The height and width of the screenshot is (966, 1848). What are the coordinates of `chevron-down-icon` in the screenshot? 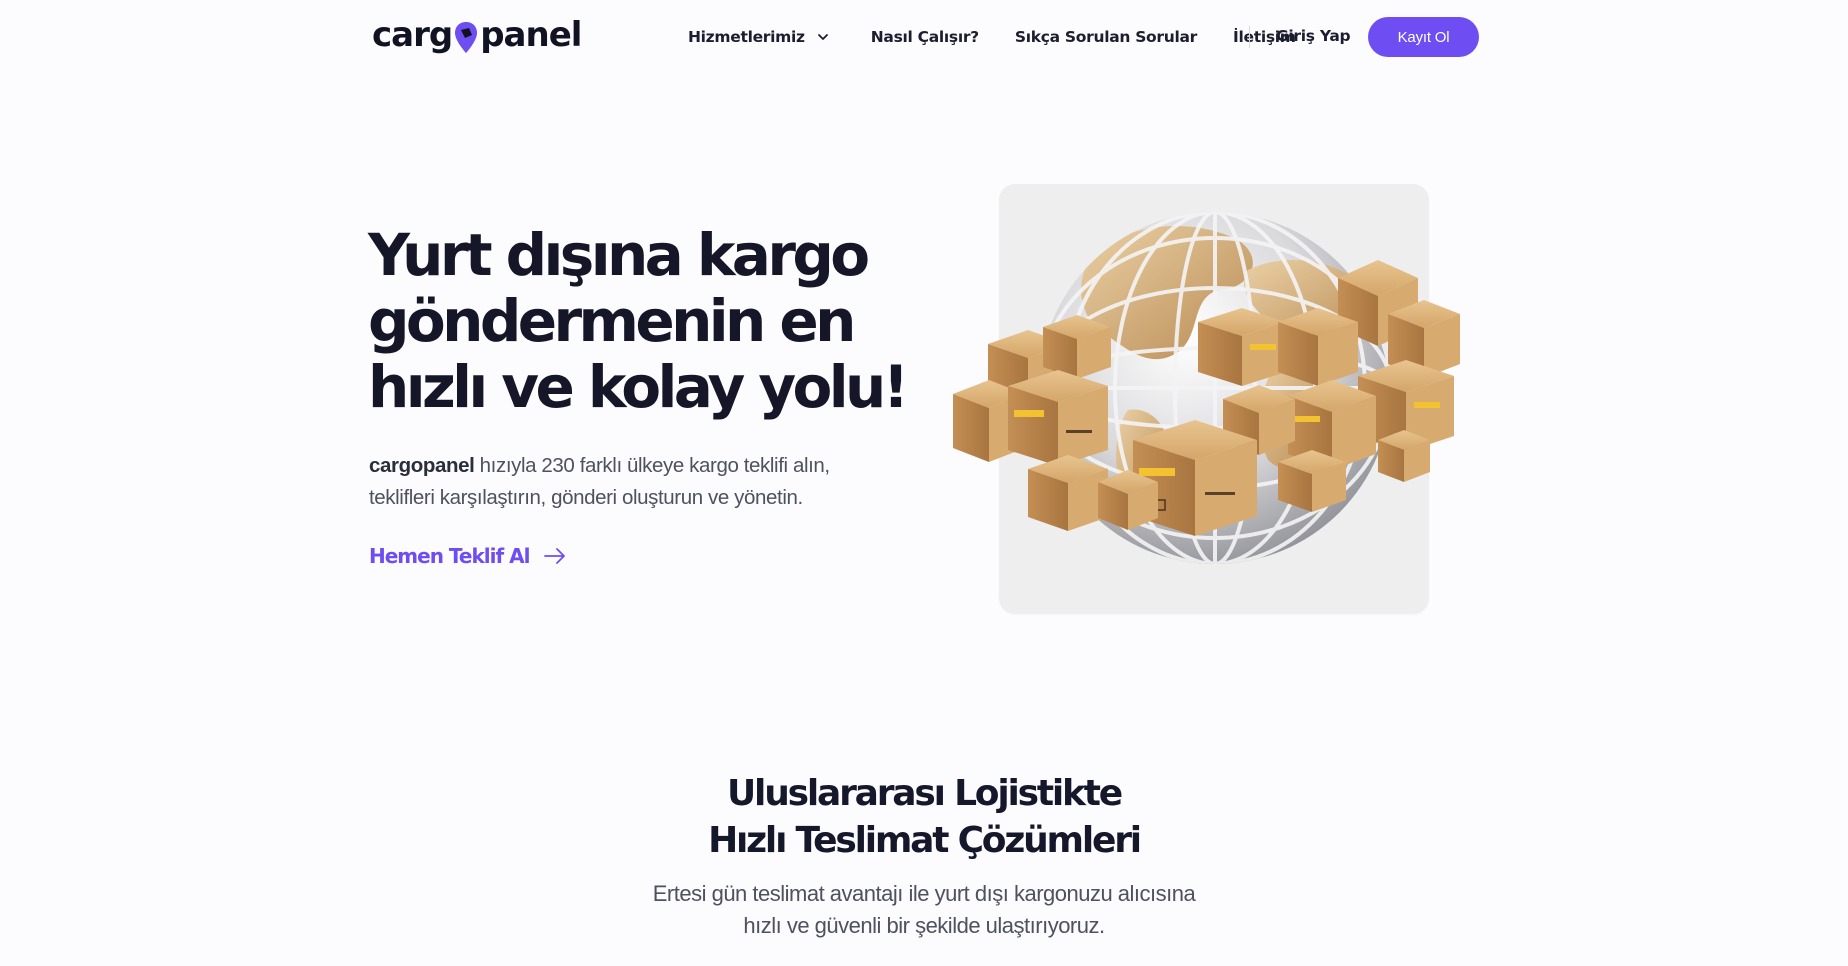 It's located at (822, 37).